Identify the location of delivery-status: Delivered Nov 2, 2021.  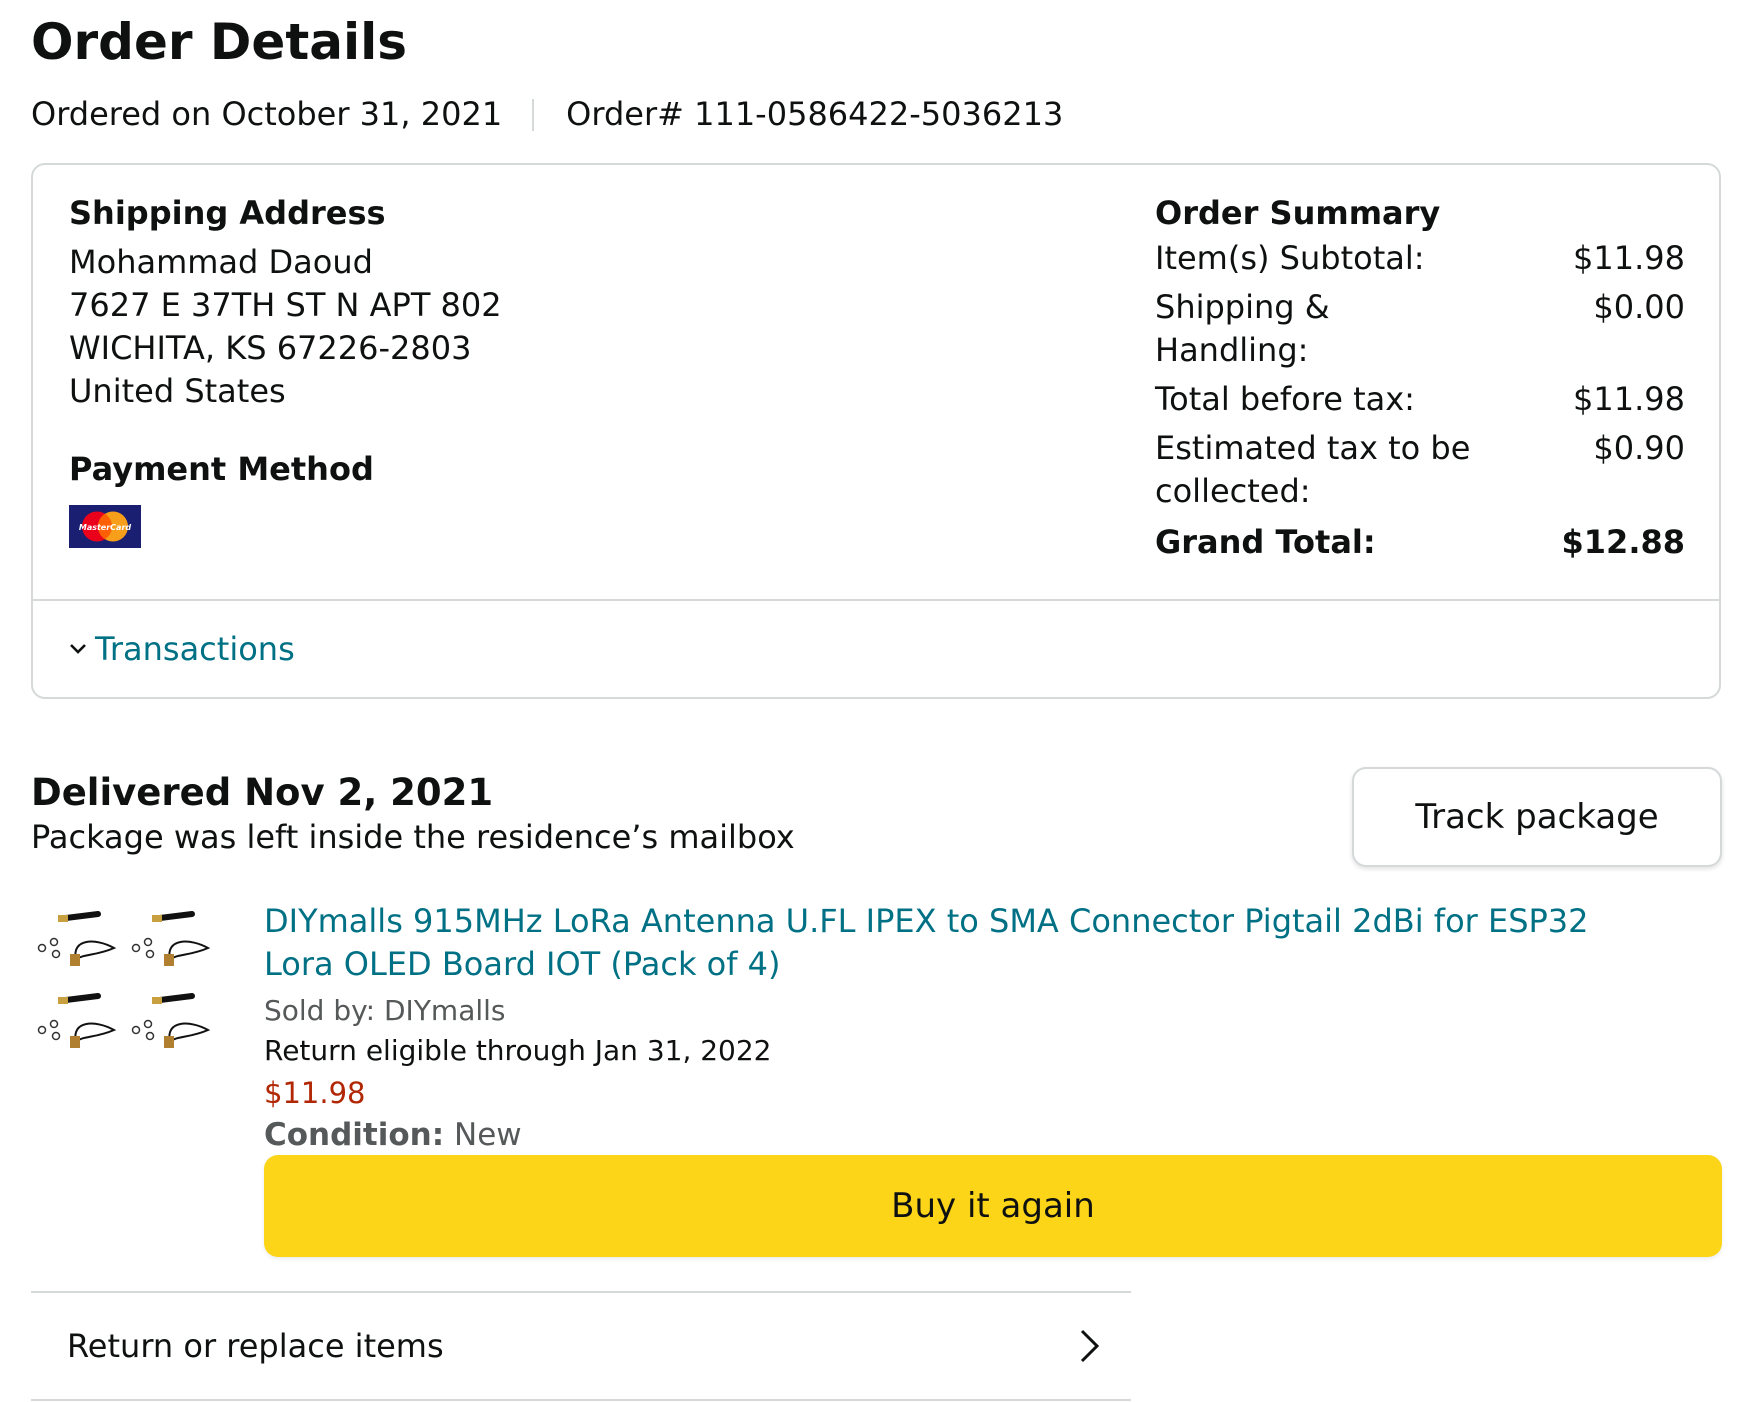
(262, 792).